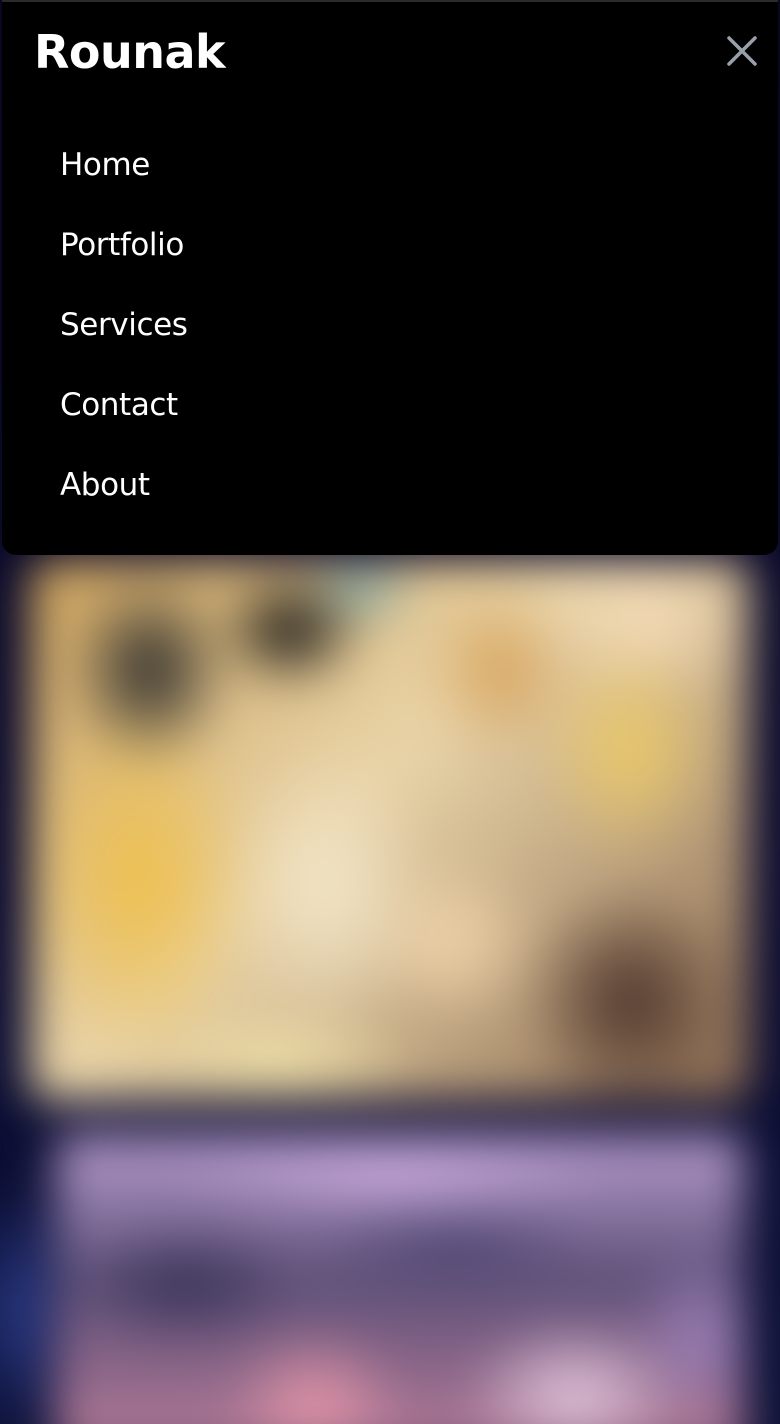  I want to click on nav-item-portfolio: Portfolio, so click(124, 260).